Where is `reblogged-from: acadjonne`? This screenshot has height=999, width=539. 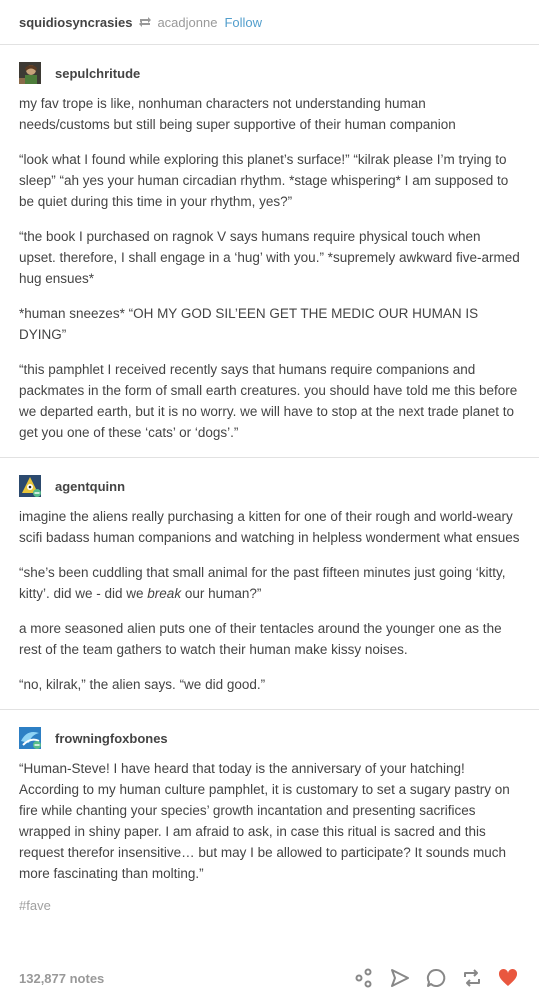
reblogged-from: acadjonne is located at coordinates (187, 22).